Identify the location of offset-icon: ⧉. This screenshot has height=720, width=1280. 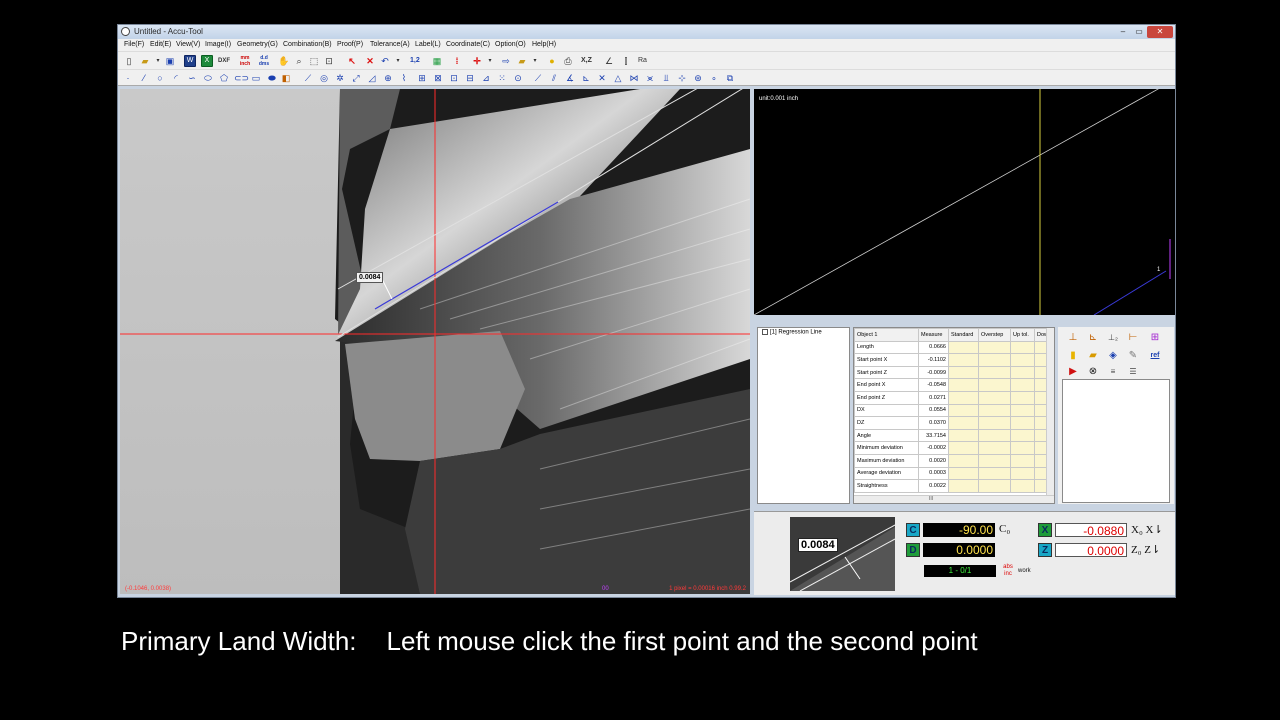
(730, 78).